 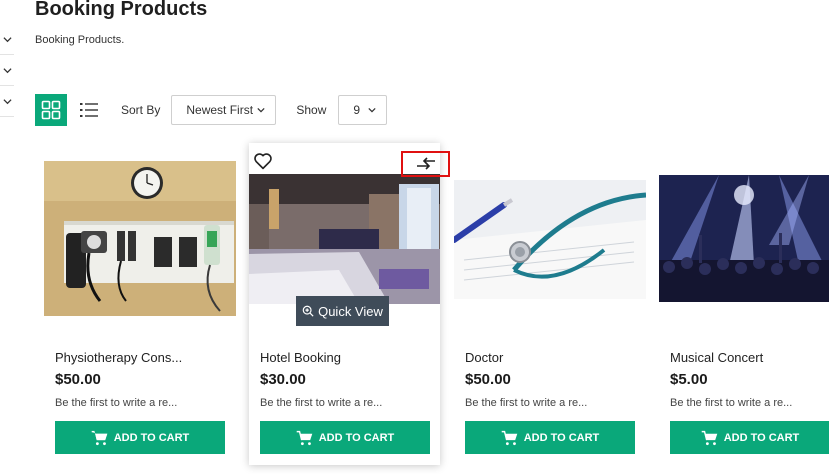 I want to click on page-description: Booking Products., so click(x=80, y=40).